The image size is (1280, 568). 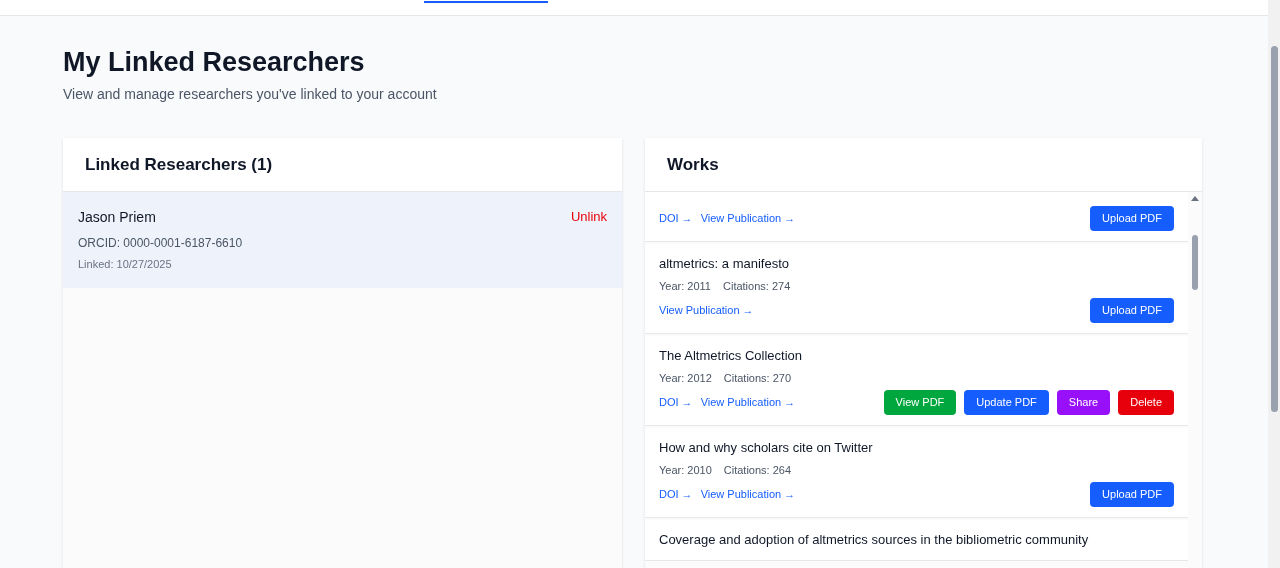 What do you see at coordinates (125, 264) in the screenshot?
I see `linked-date: Linked: 10/27/2025` at bounding box center [125, 264].